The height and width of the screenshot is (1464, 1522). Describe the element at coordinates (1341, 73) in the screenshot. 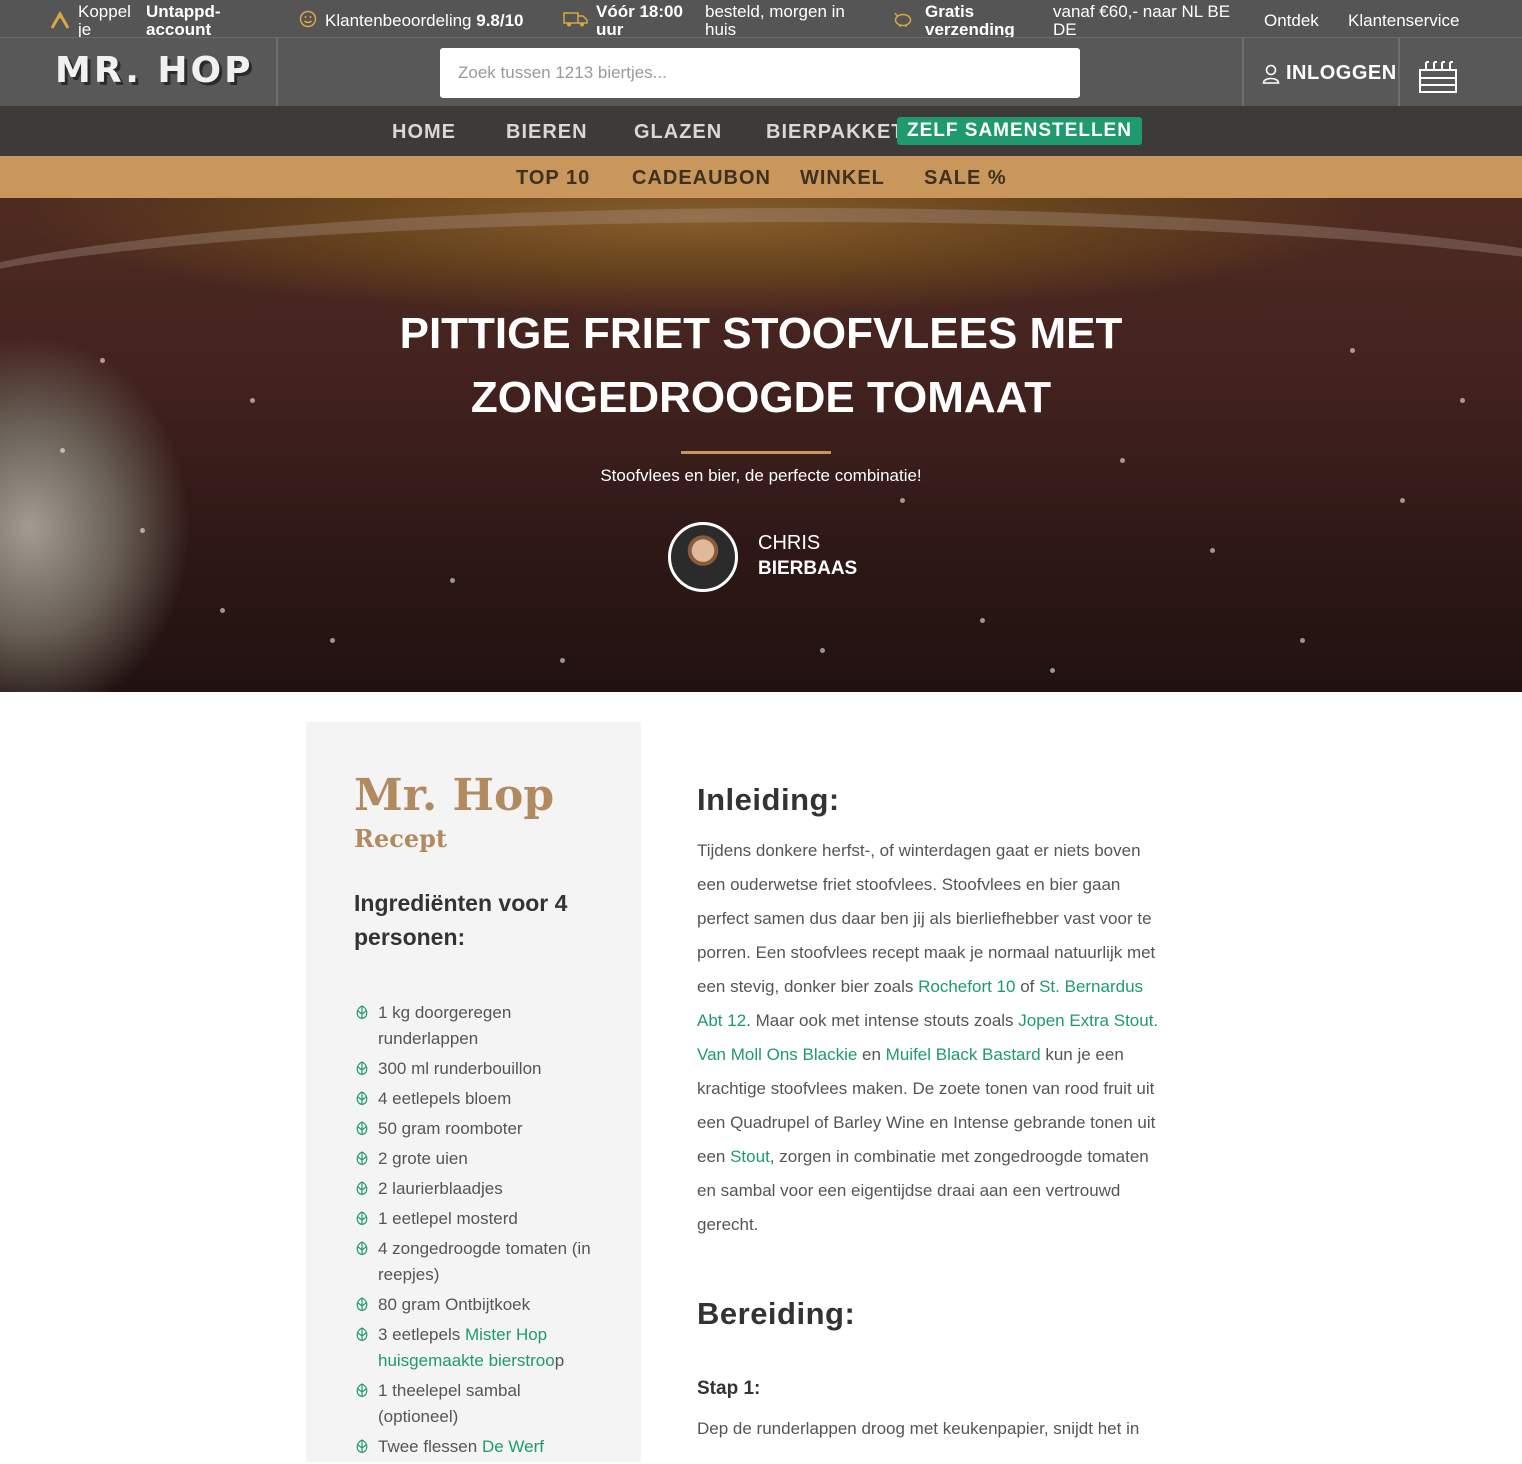

I see `login-label: INLOGGEN` at that location.